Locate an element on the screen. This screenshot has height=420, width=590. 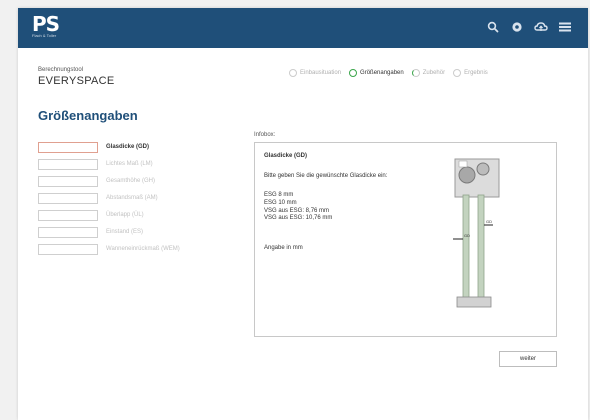
step-label: Einbausituation is located at coordinates (321, 73).